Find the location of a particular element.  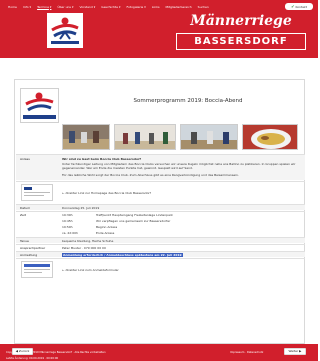

nav-item-suchen: Suchen is located at coordinates (203, 7).